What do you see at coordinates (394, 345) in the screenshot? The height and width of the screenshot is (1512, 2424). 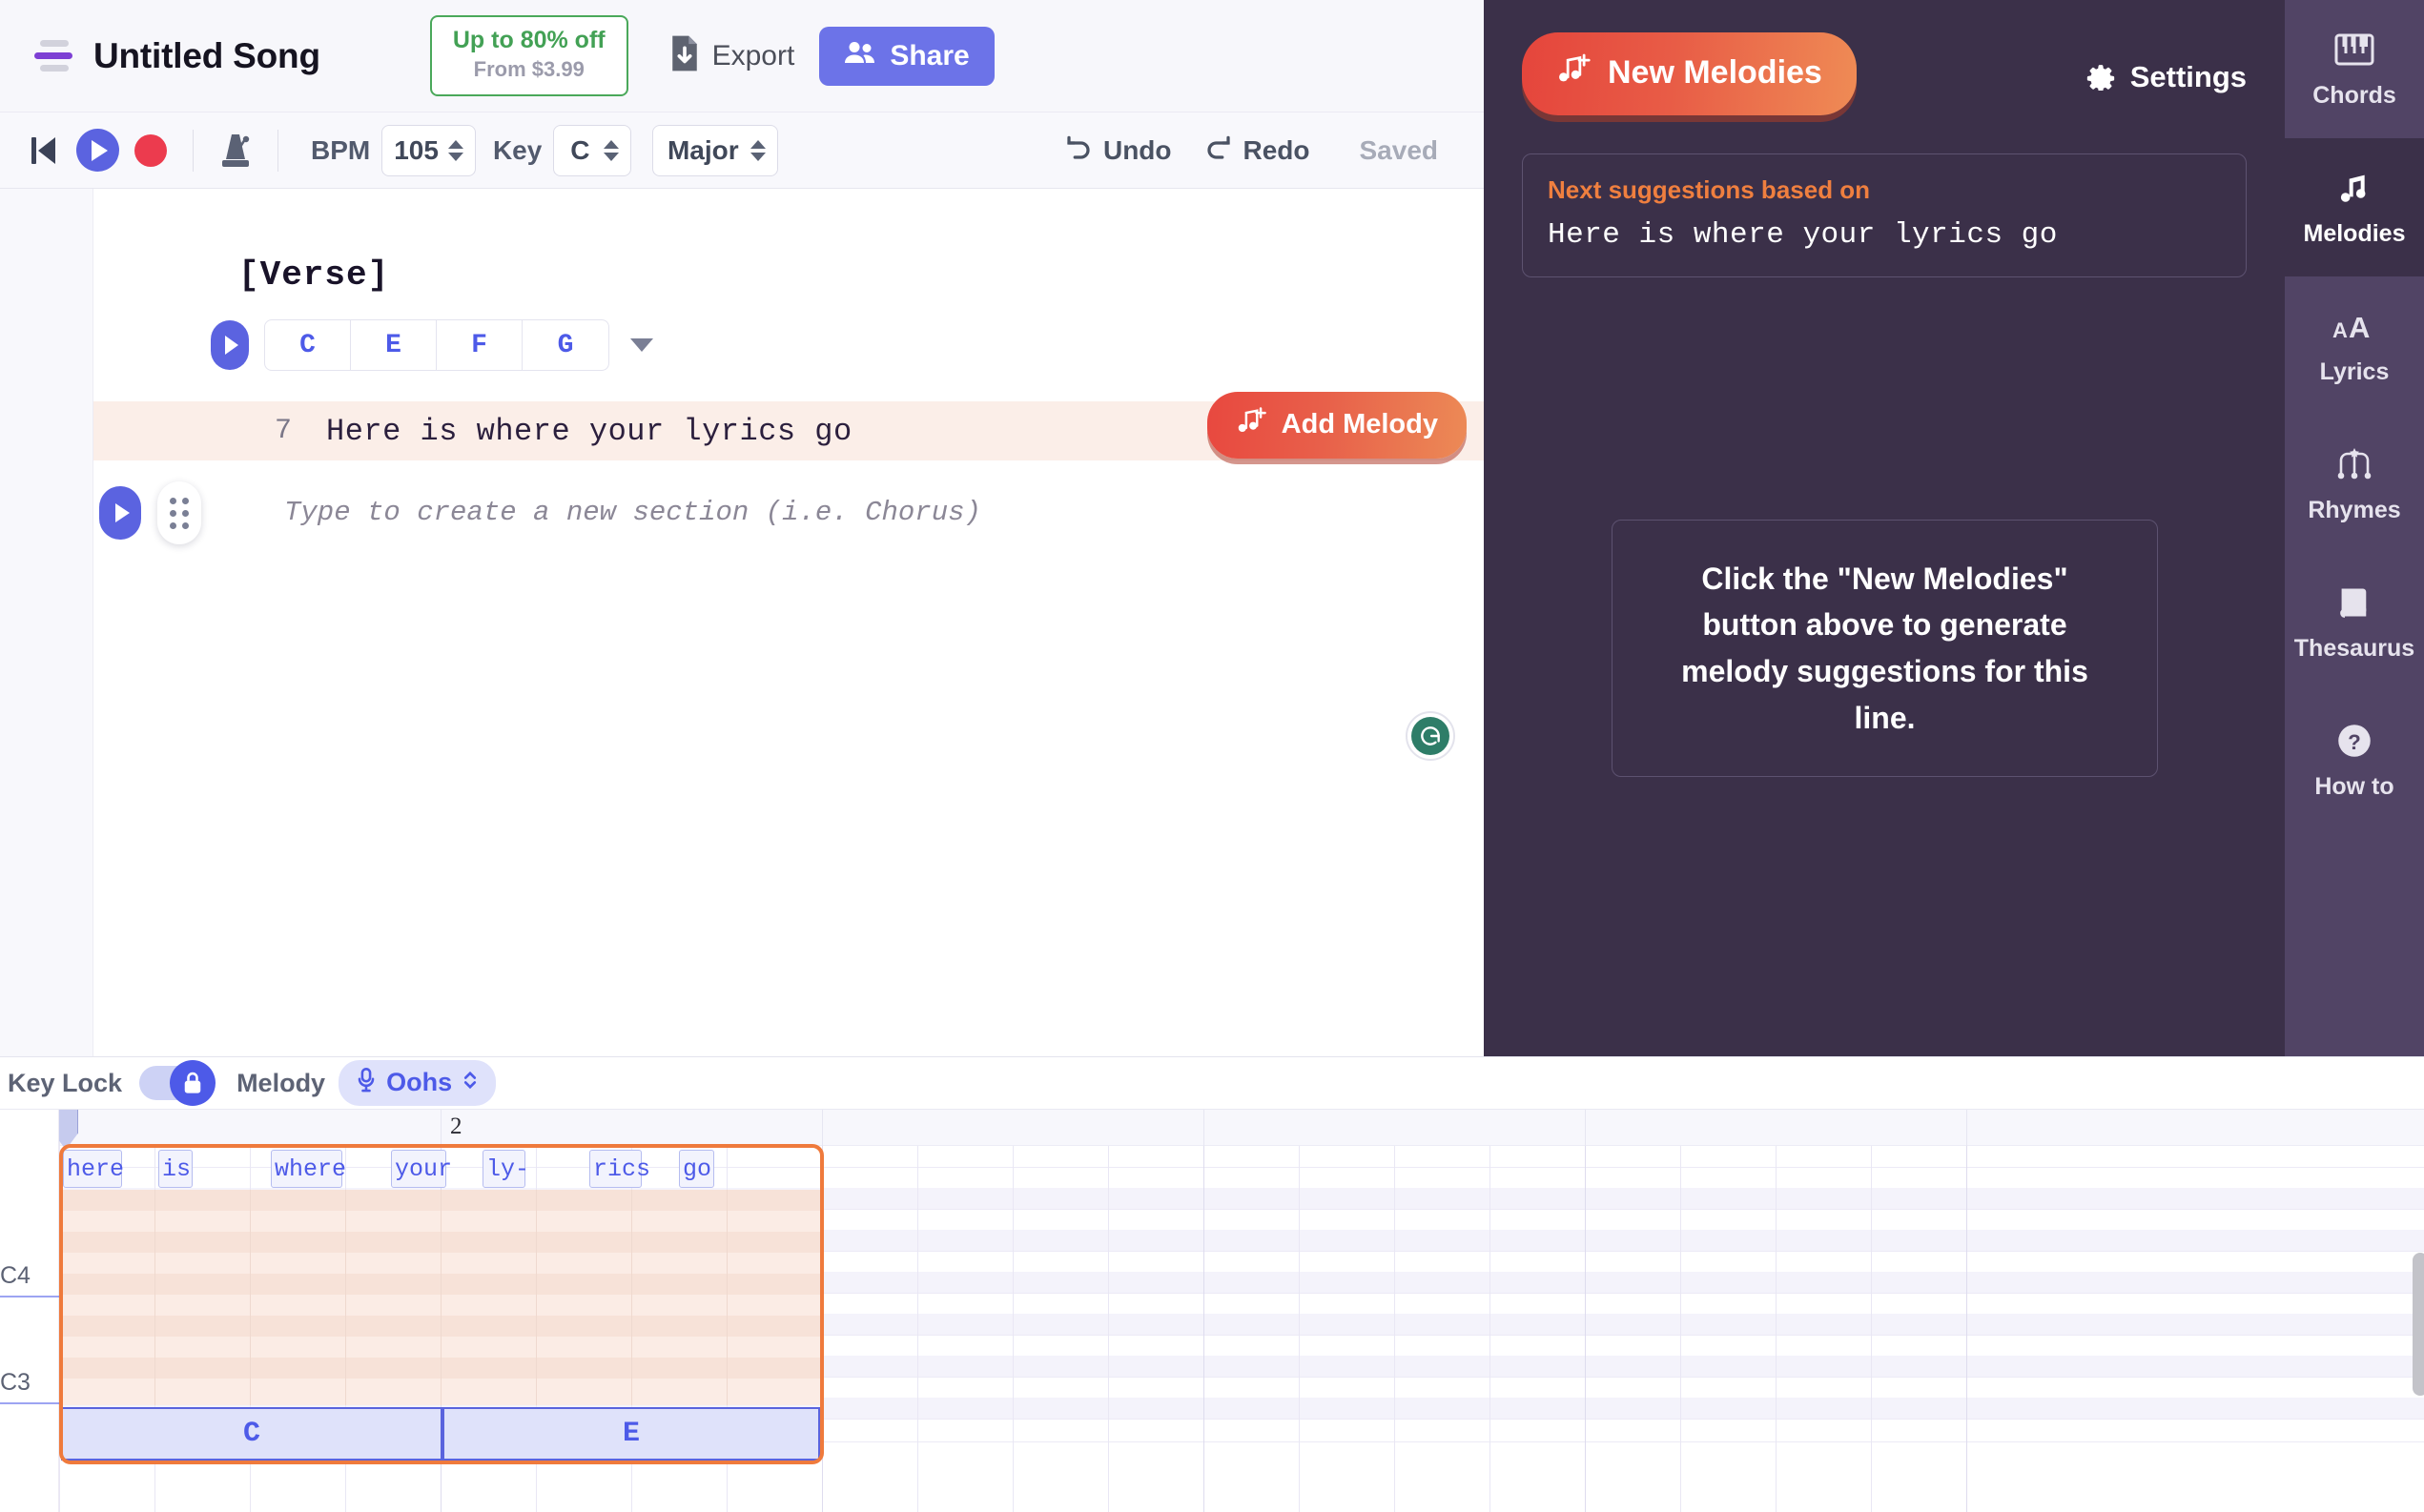 I see `chord-chip: E` at bounding box center [394, 345].